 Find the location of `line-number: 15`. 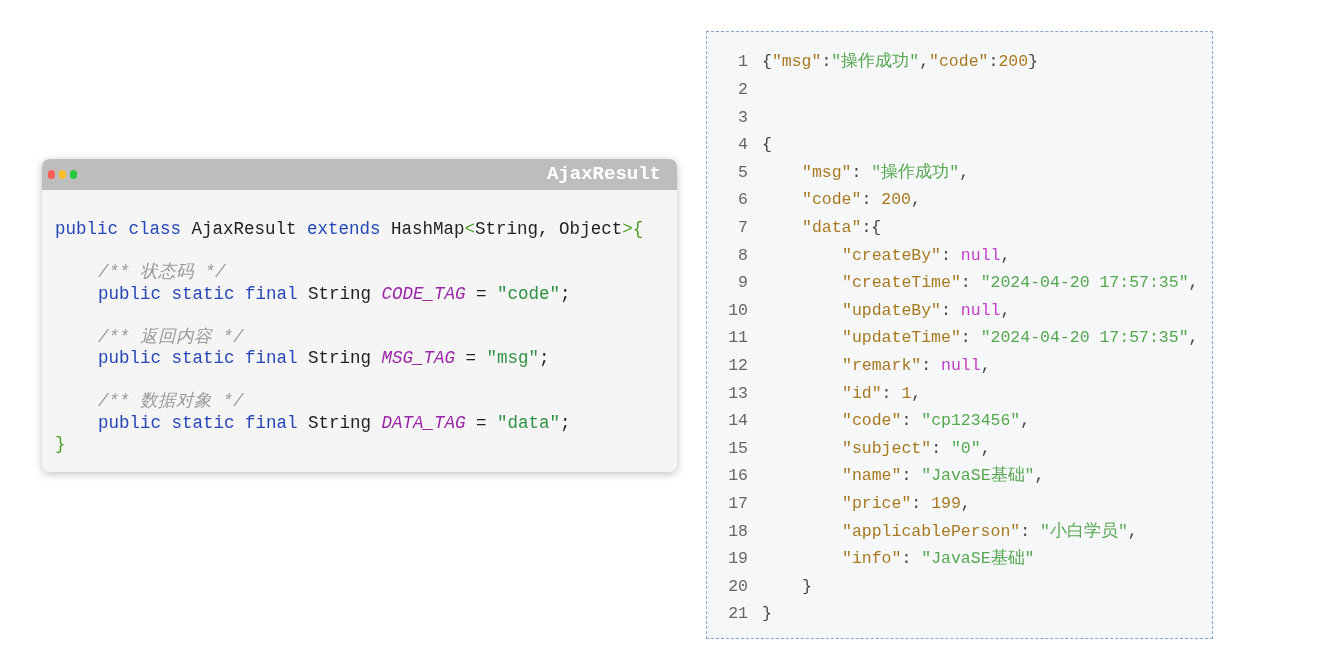

line-number: 15 is located at coordinates (737, 448).